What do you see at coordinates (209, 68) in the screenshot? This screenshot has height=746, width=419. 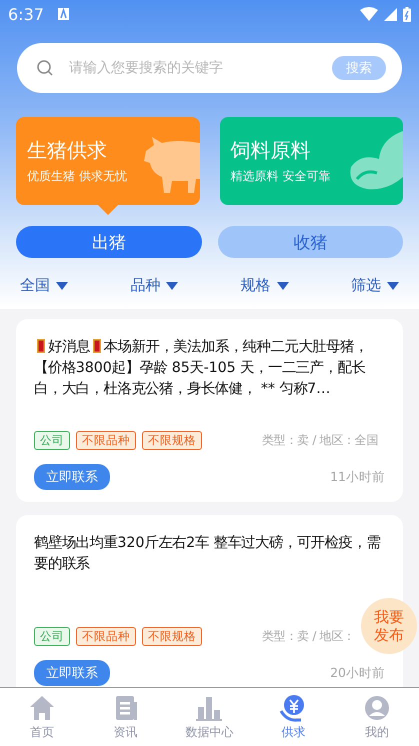 I see `search-field: 请输入您要搜索的关键字 搜索` at bounding box center [209, 68].